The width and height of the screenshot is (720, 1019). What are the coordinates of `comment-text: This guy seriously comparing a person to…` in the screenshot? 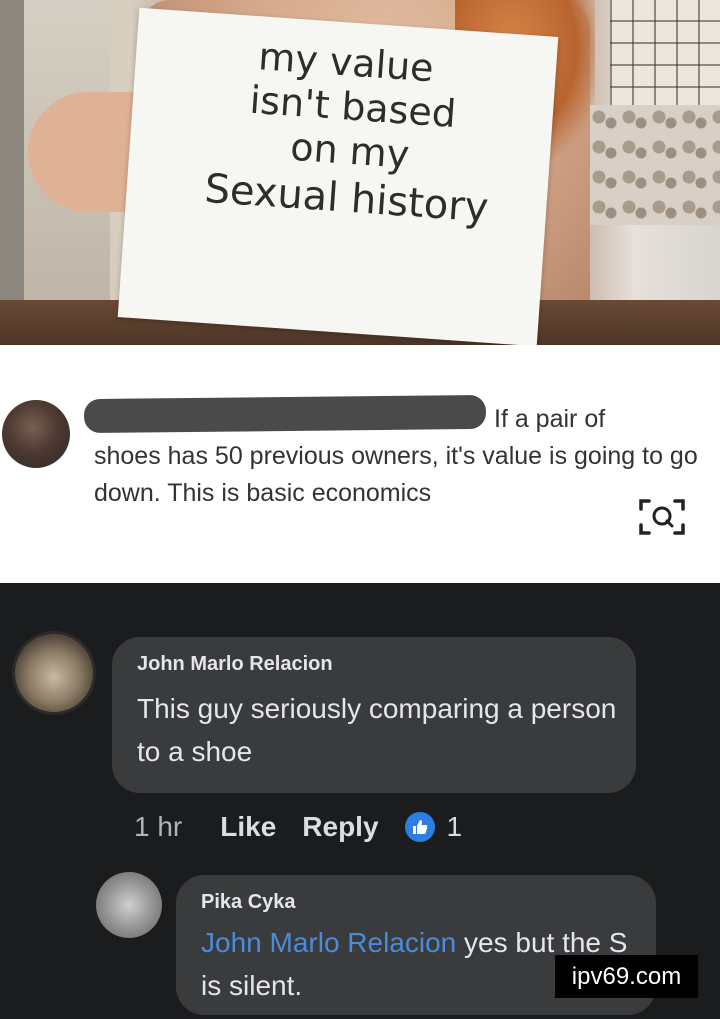 It's located at (377, 730).